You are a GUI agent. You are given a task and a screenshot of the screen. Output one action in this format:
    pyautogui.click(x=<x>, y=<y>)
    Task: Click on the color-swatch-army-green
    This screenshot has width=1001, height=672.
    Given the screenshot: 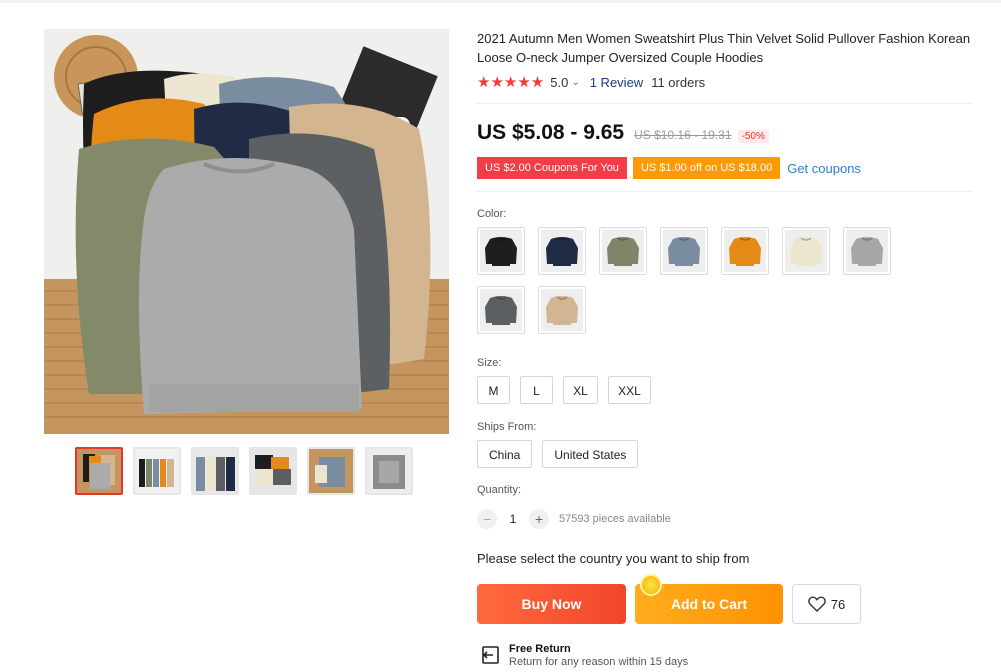 What is the action you would take?
    pyautogui.click(x=623, y=251)
    